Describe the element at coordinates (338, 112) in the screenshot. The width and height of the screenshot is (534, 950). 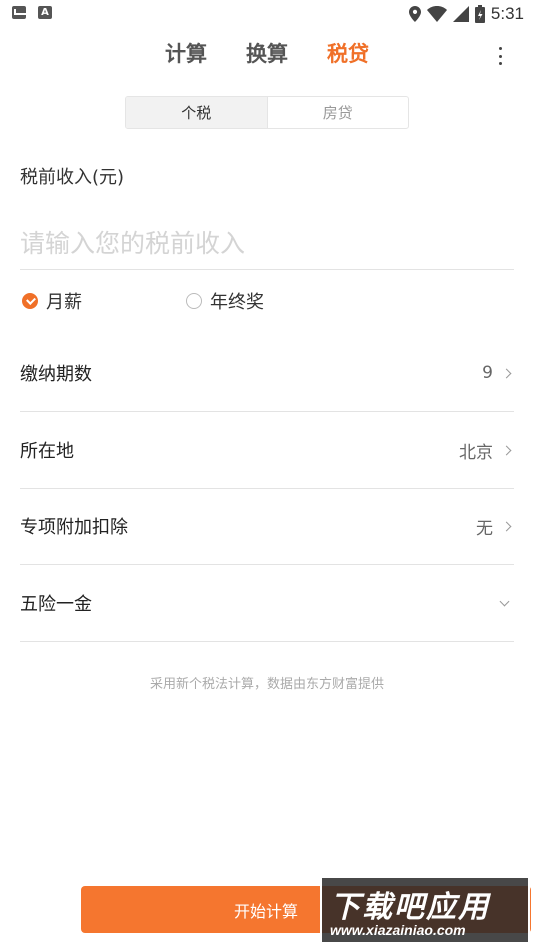
I see `segment-mortgage: 房贷` at that location.